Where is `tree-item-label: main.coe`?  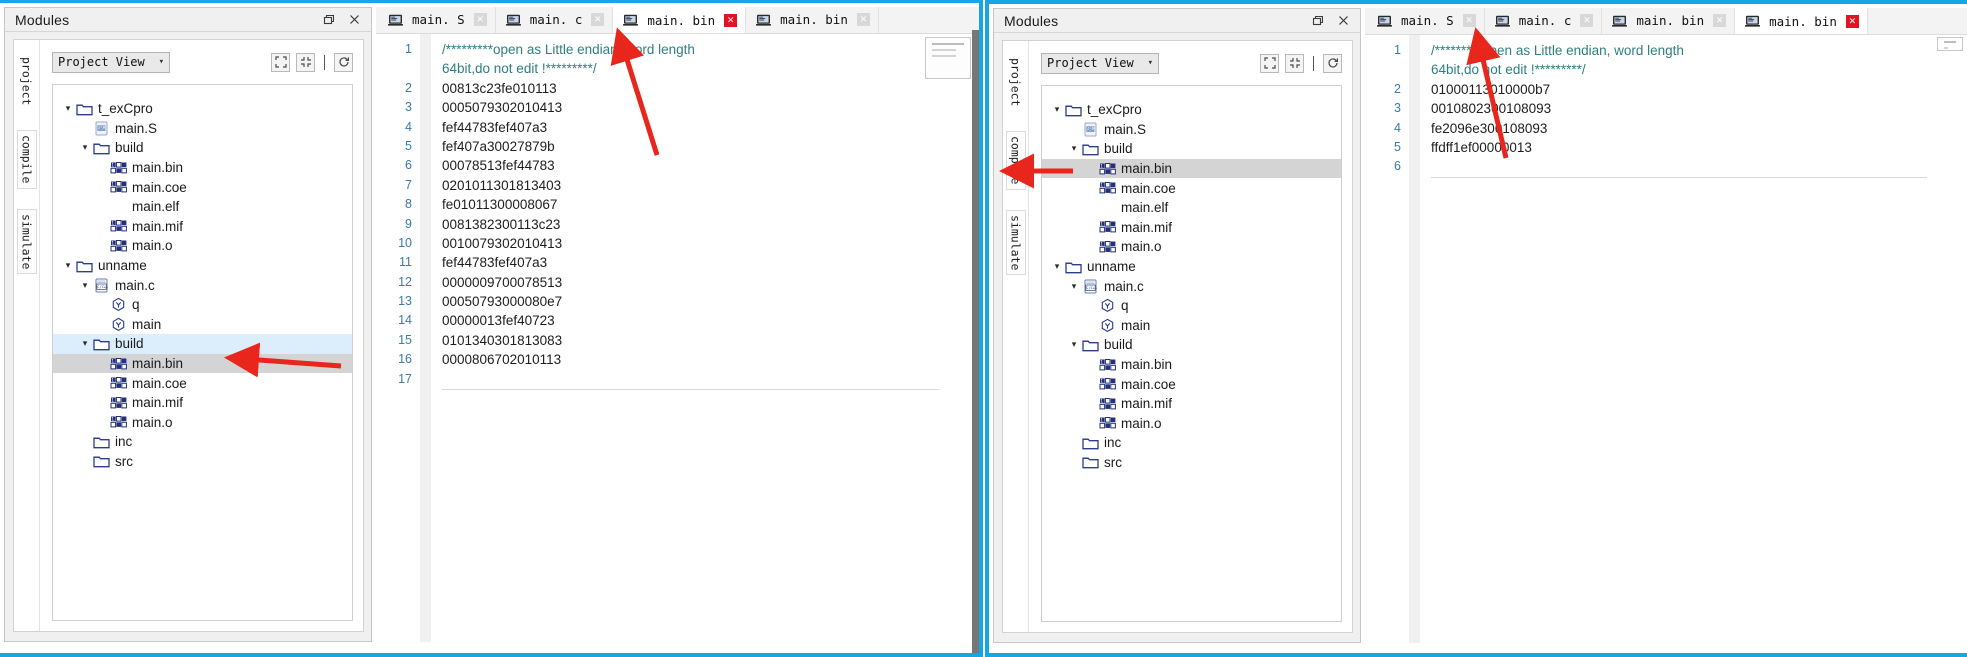 tree-item-label: main.coe is located at coordinates (159, 187).